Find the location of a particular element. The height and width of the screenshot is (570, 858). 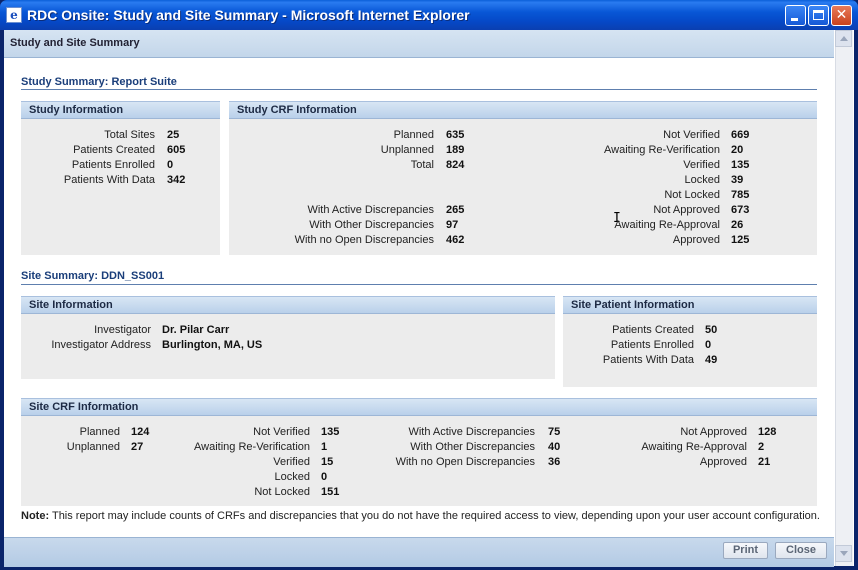

row-value: 20 is located at coordinates (737, 150).